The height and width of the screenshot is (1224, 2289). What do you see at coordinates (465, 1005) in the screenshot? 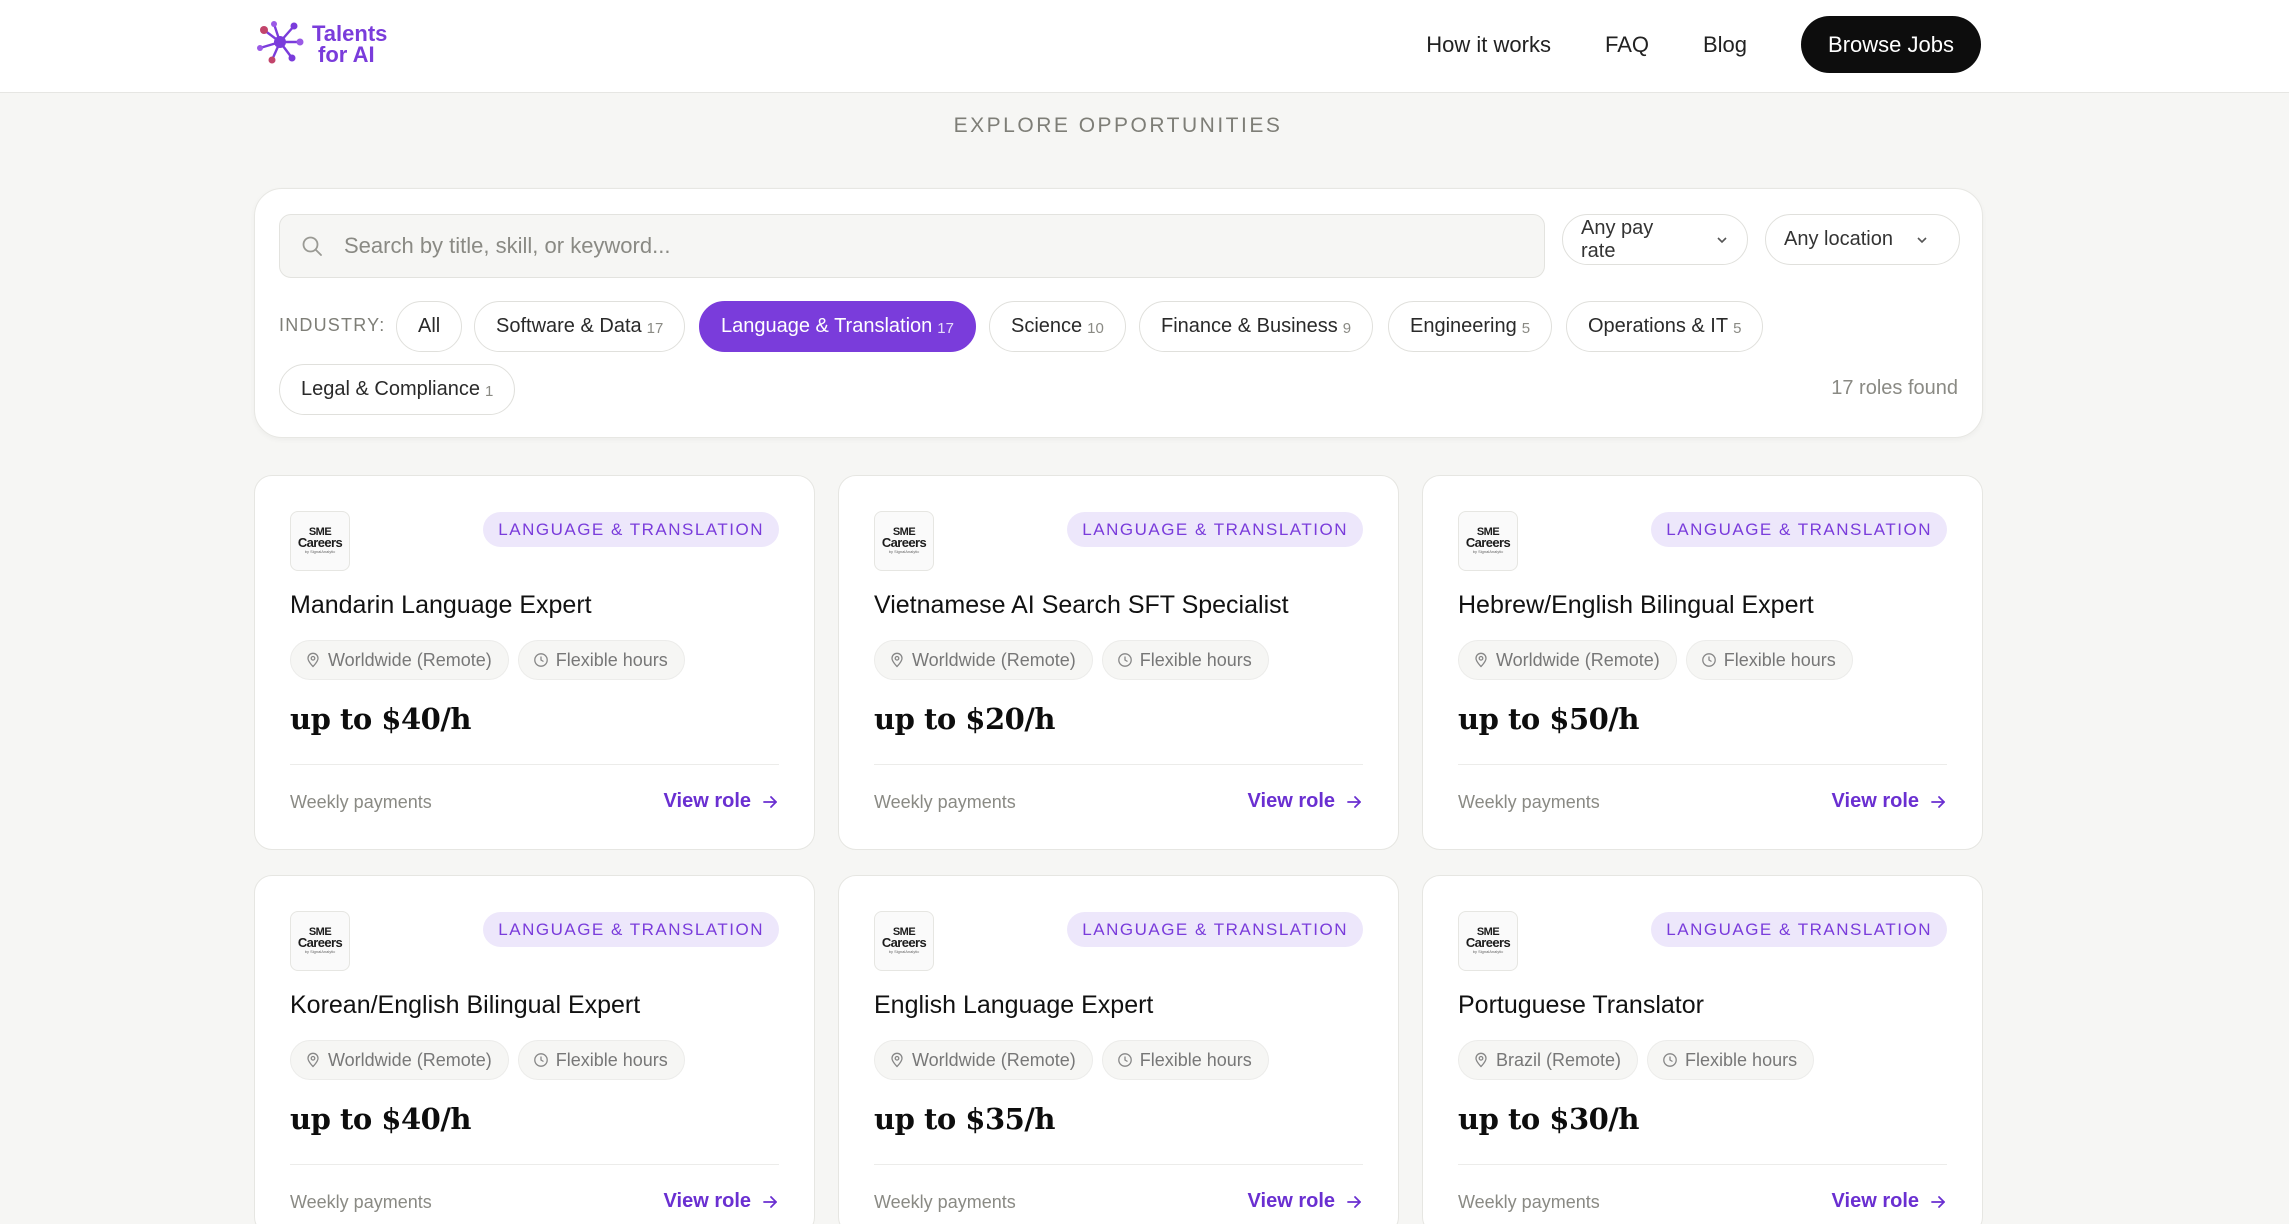
I see `job-title: Korean/English Bilingual Expert` at bounding box center [465, 1005].